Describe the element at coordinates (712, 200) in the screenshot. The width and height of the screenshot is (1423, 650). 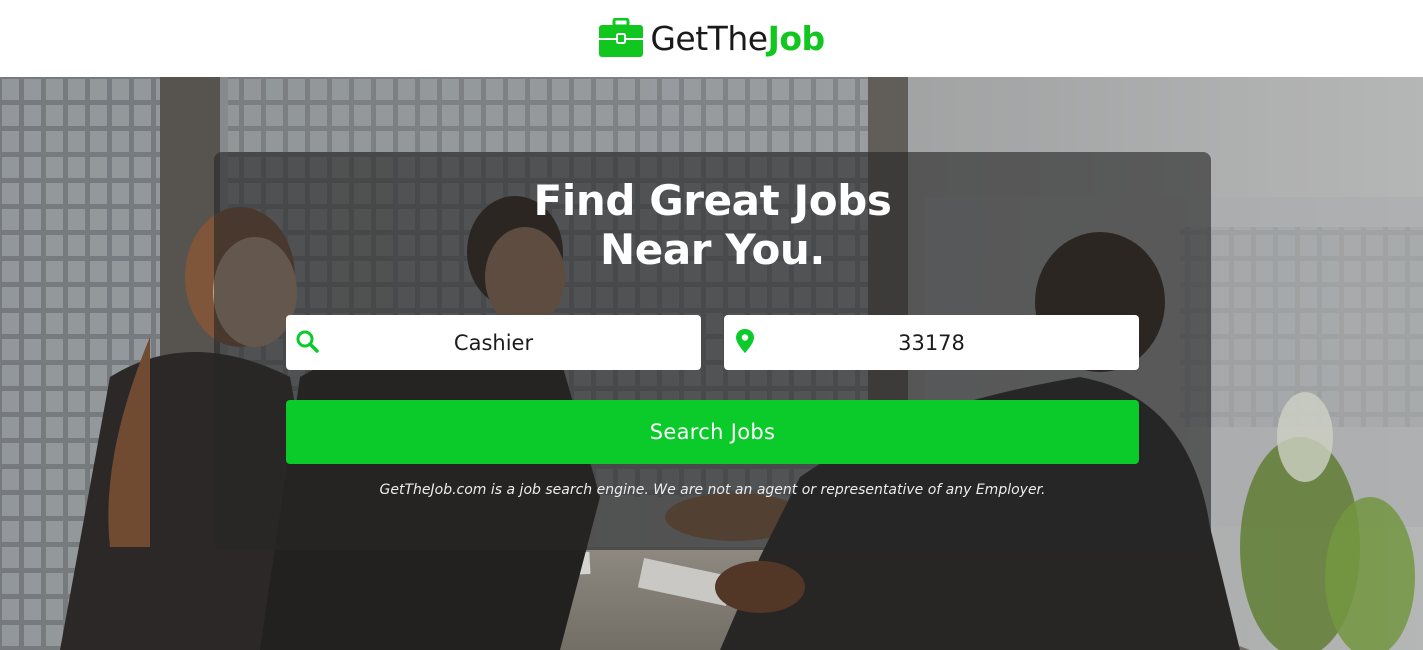
I see `headline-line-1: Find Great Jobs` at that location.